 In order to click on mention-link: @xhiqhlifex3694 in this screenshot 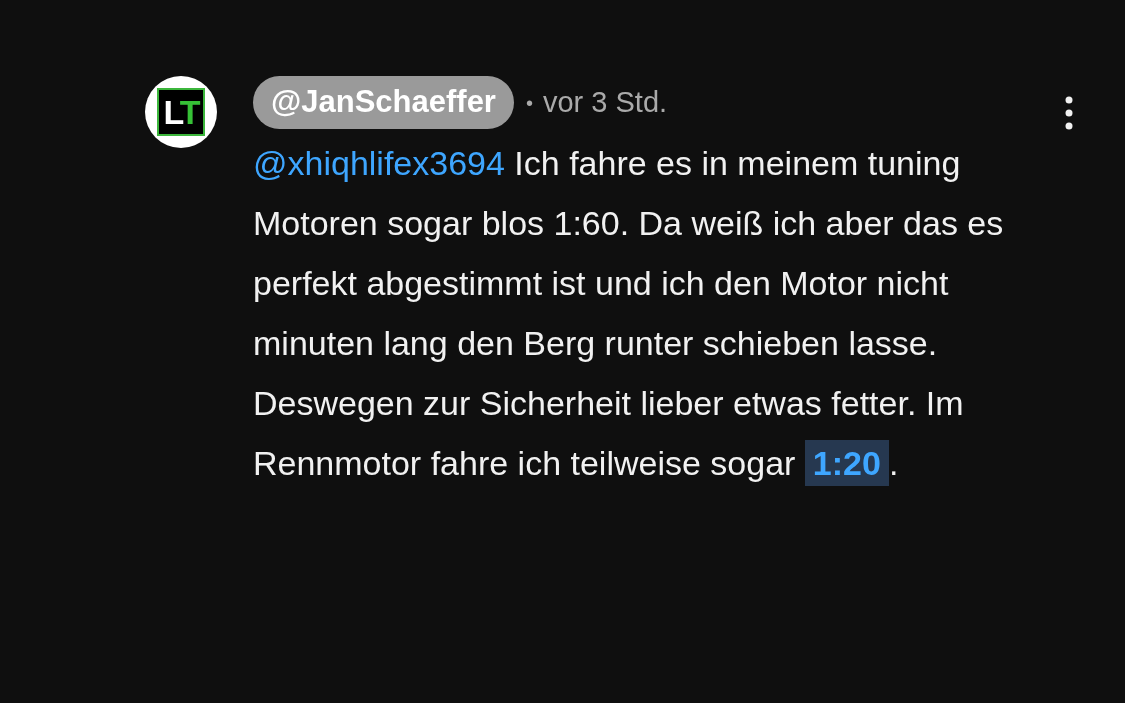, I will do `click(379, 163)`.